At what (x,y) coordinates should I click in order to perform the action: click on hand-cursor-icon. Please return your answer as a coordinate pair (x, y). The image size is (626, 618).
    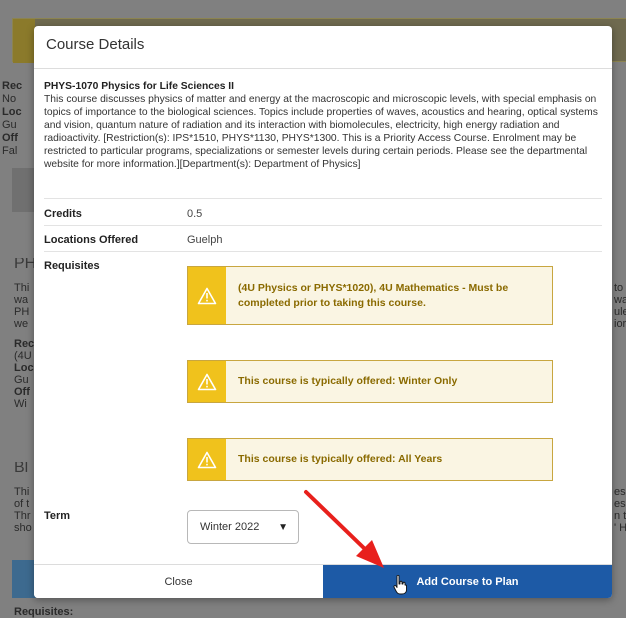
    Looking at the image, I should click on (400, 585).